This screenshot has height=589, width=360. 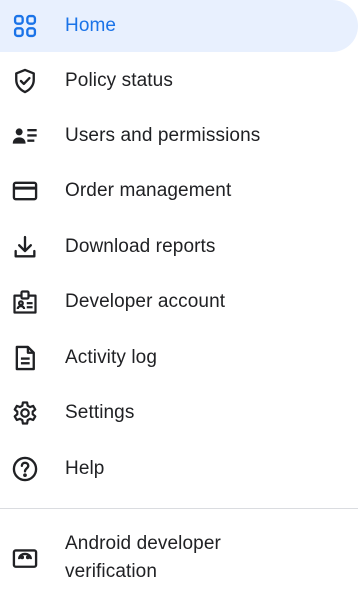 I want to click on nav-item-label: Order management, so click(x=148, y=190).